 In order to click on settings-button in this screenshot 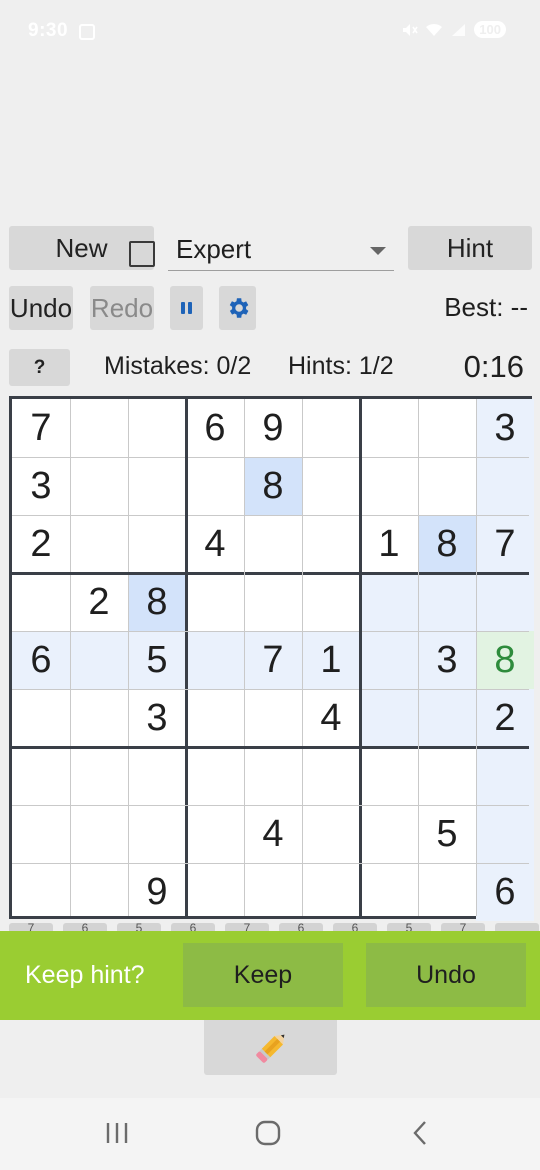, I will do `click(237, 308)`.